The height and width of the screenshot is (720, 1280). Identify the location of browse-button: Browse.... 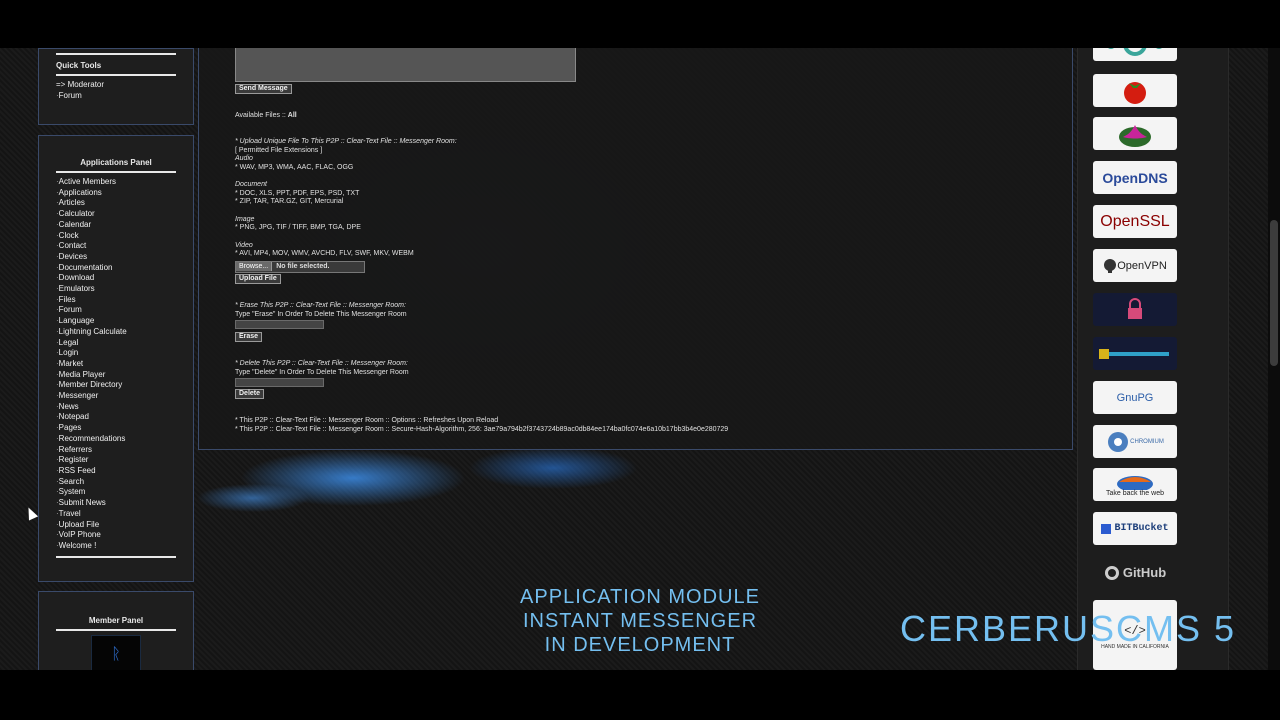
(254, 266).